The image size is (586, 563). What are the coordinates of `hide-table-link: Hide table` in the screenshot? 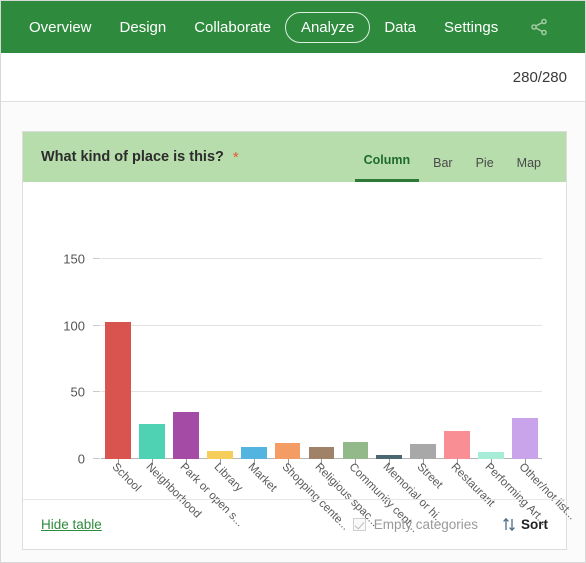 It's located at (71, 524).